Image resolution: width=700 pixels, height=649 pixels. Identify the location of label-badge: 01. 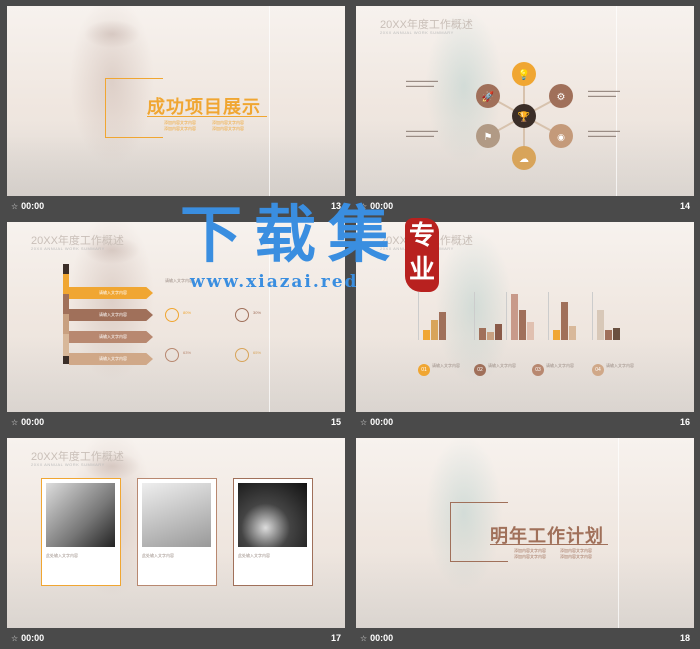
(424, 370).